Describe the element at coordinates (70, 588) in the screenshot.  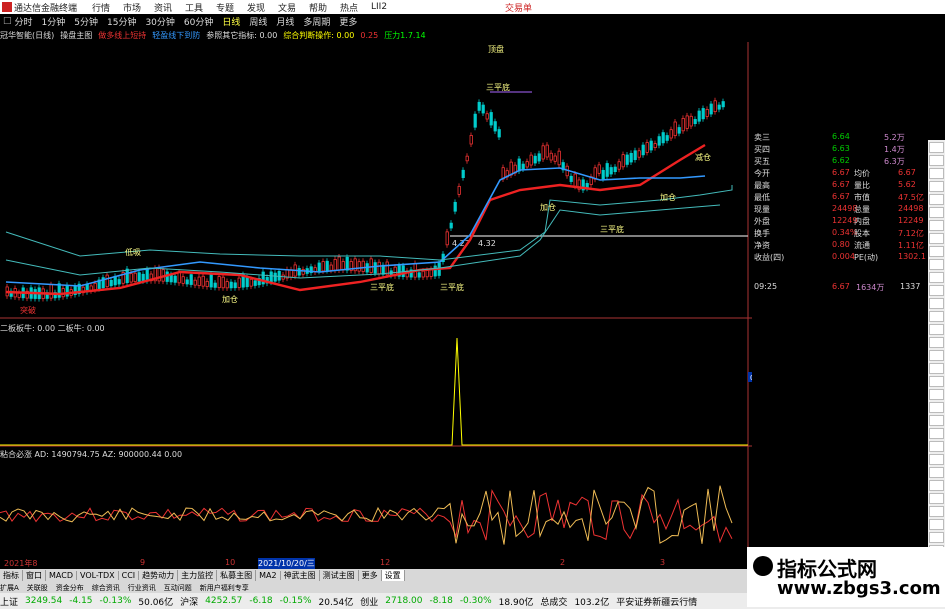
I see `info-tab-2: 资金分布` at that location.